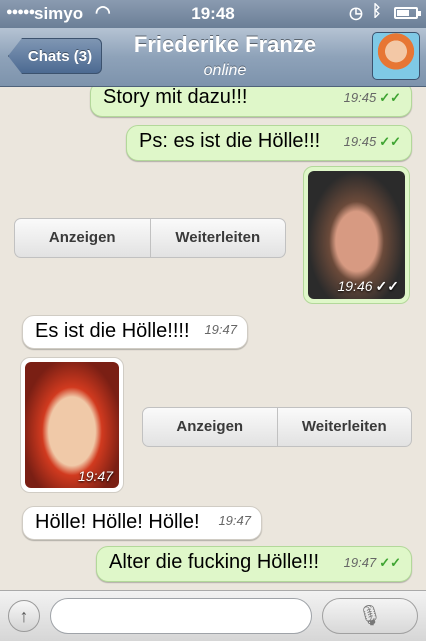 This screenshot has height=641, width=426. What do you see at coordinates (24, 616) in the screenshot?
I see `upload-arrow-icon: ↑` at bounding box center [24, 616].